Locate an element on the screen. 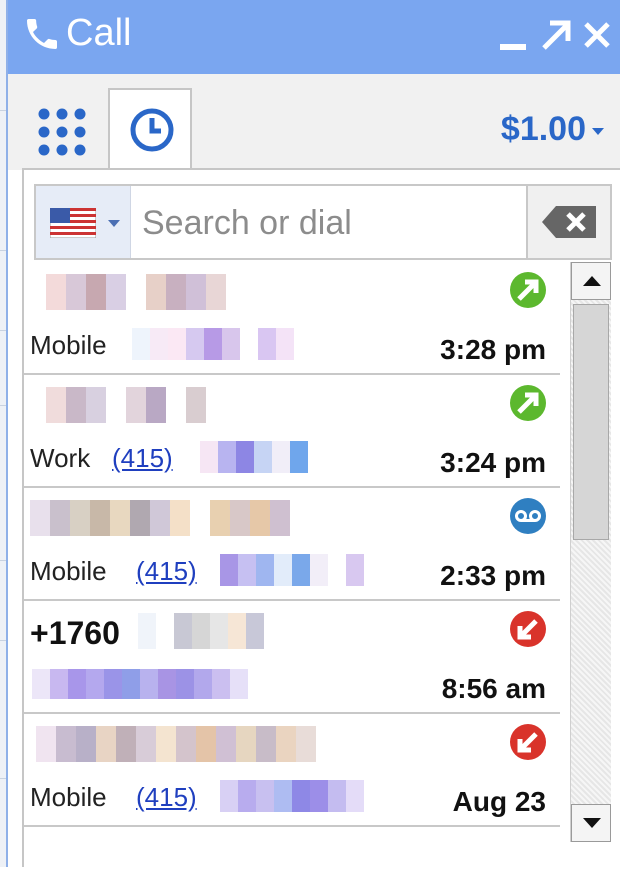  call-time: 3:28 pm is located at coordinates (493, 349).